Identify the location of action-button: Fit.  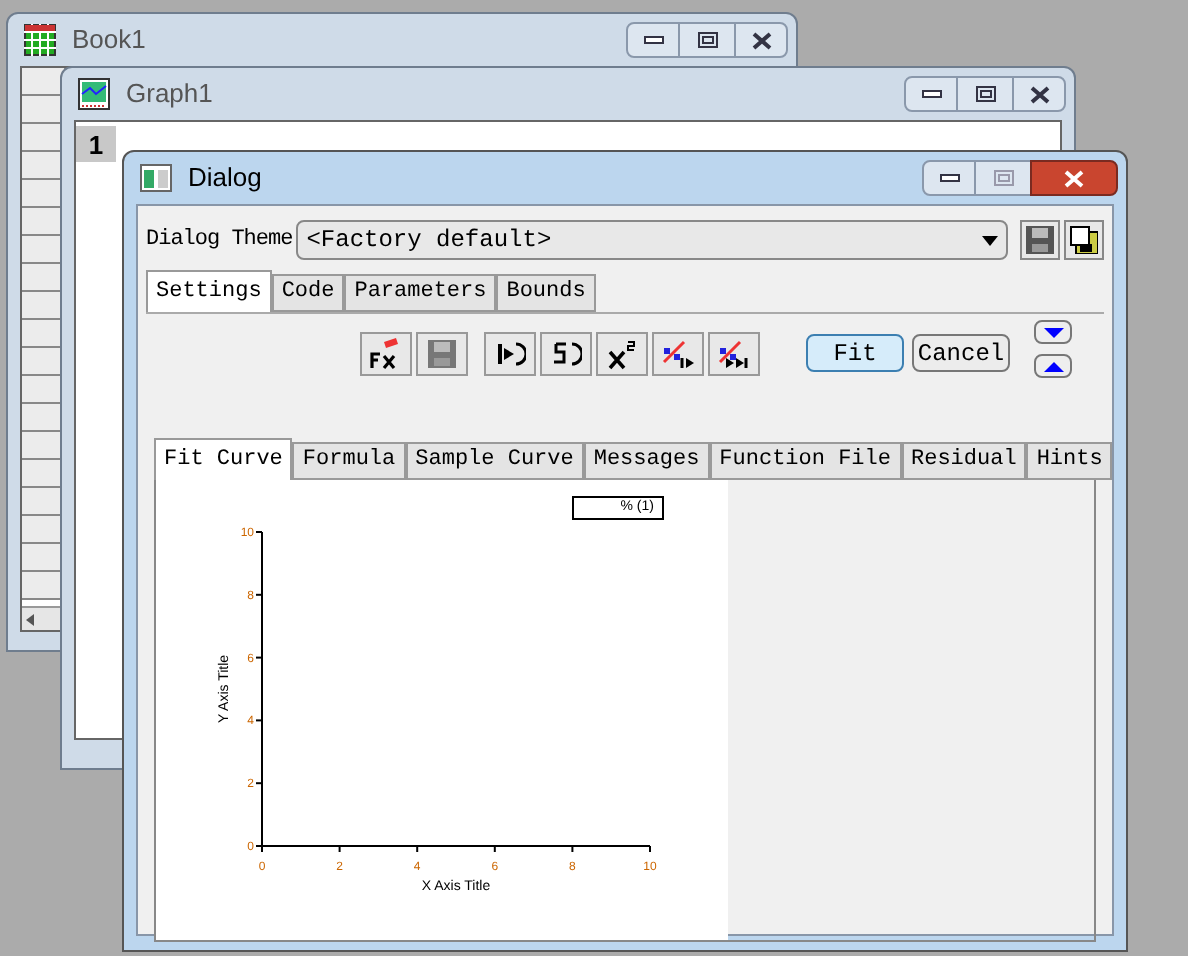
(855, 353).